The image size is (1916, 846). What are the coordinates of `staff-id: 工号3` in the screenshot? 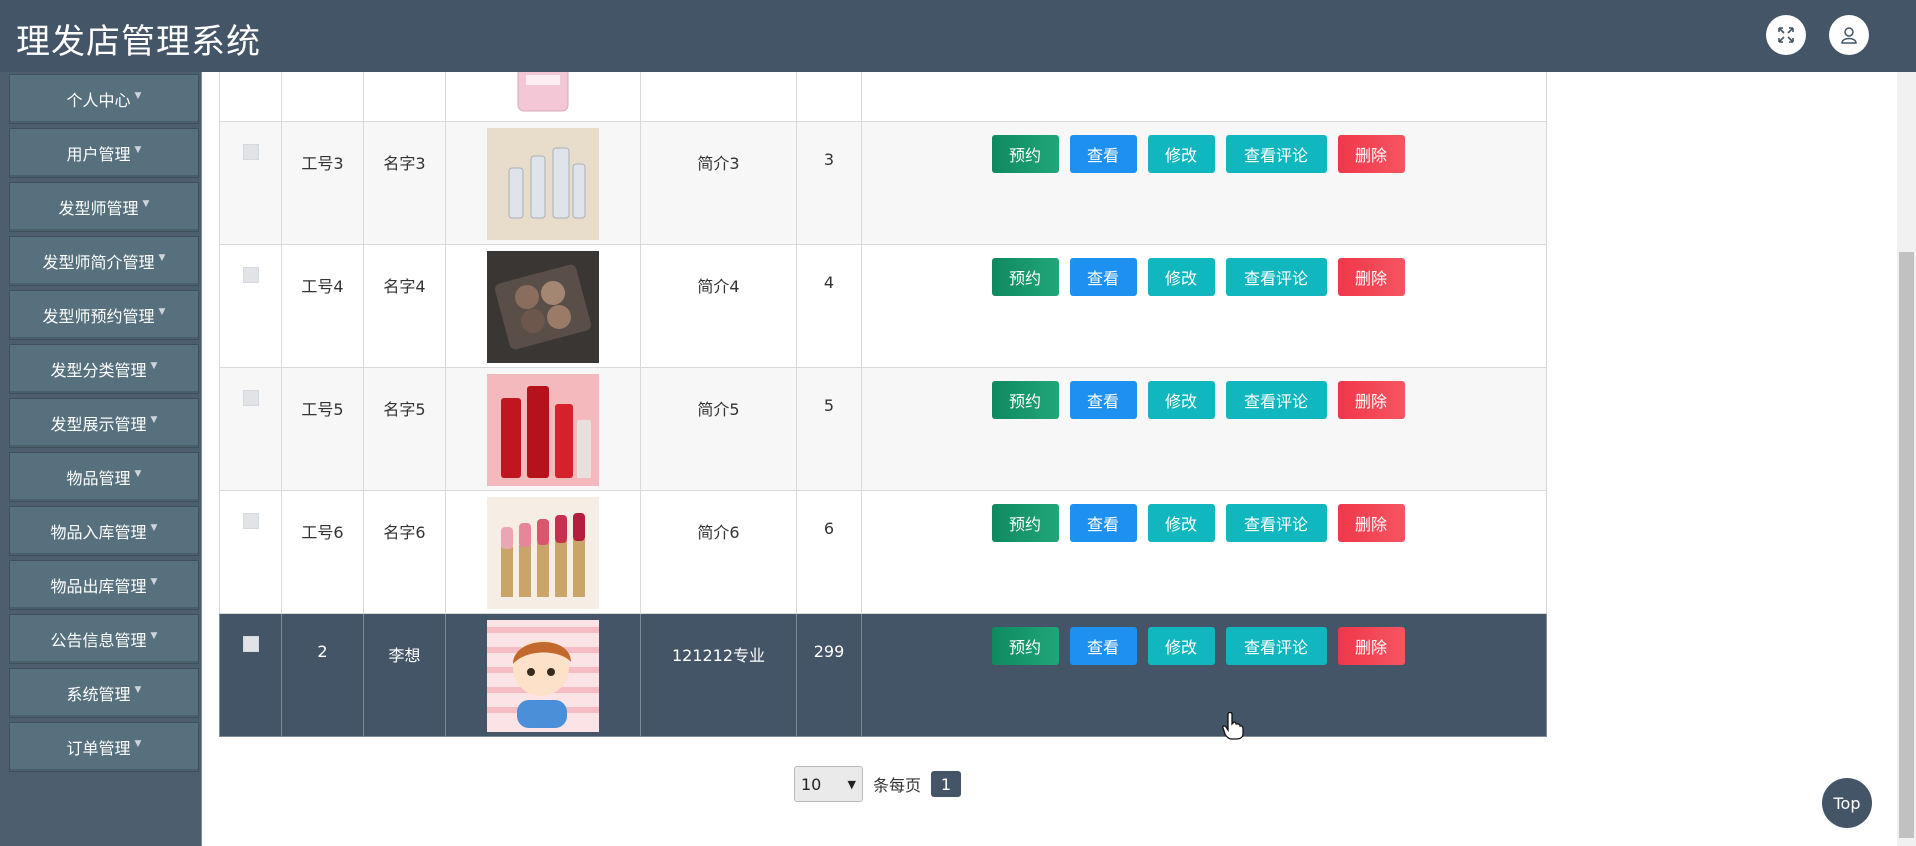 It's located at (322, 163).